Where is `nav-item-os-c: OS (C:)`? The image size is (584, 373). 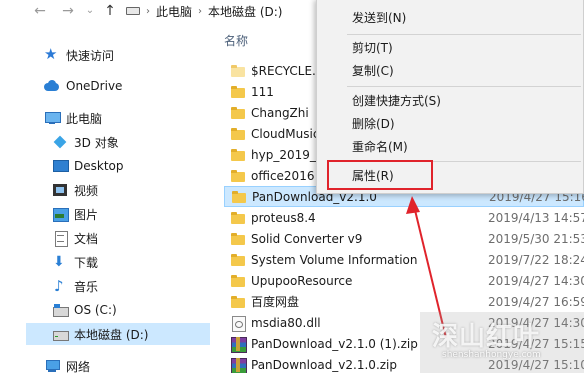
nav-item-os-c: OS (C:) is located at coordinates (84, 310).